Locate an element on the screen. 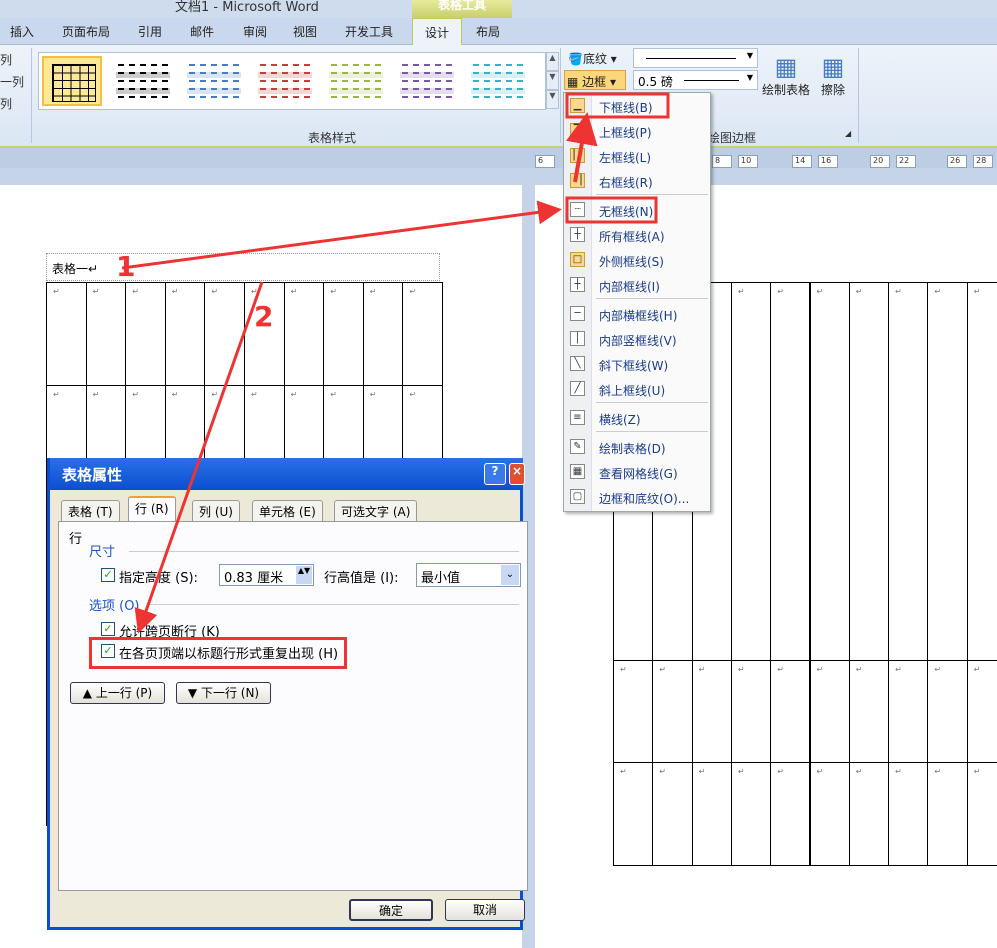  help-button: ? is located at coordinates (495, 474).